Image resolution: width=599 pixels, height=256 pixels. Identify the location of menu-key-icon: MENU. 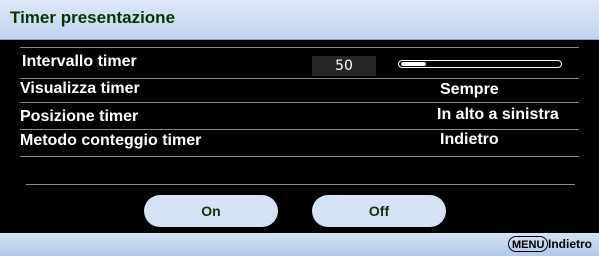
(528, 244).